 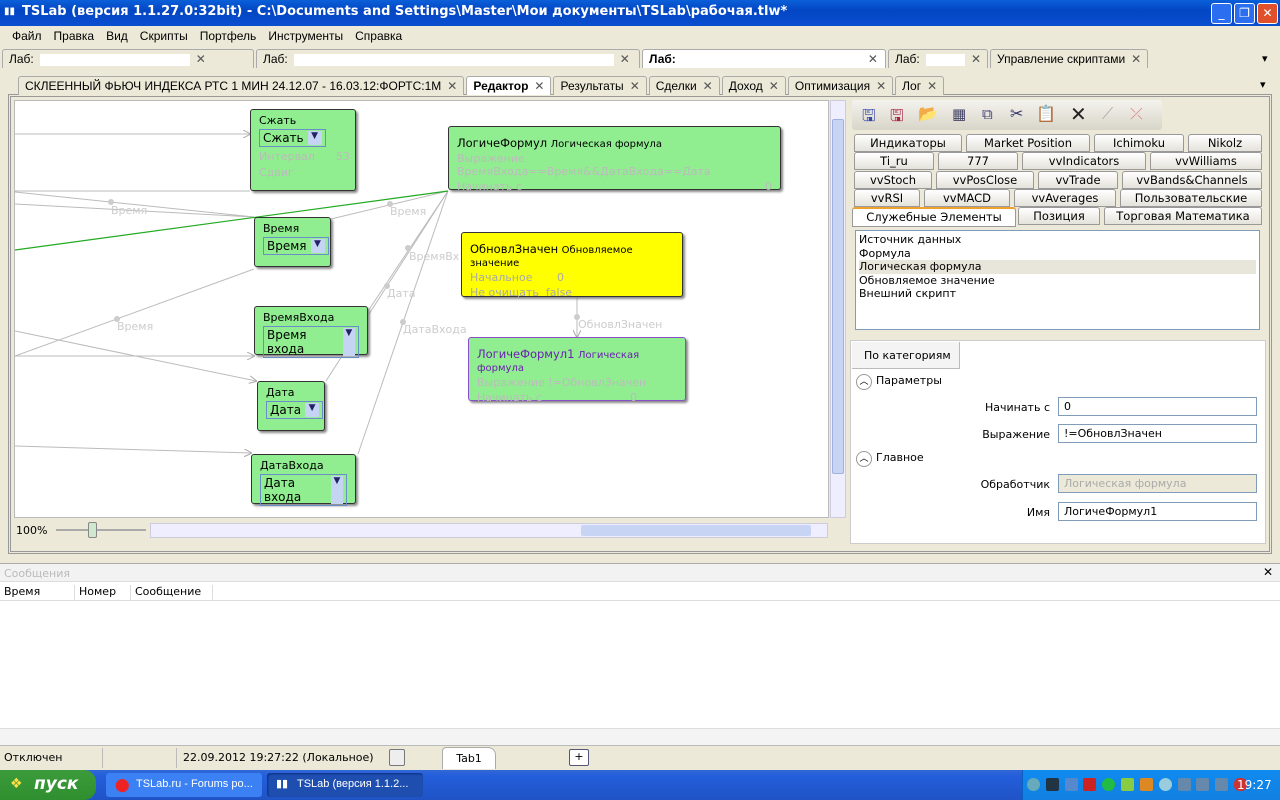 What do you see at coordinates (1057, 240) in the screenshot?
I see `list-item: Источник данных` at bounding box center [1057, 240].